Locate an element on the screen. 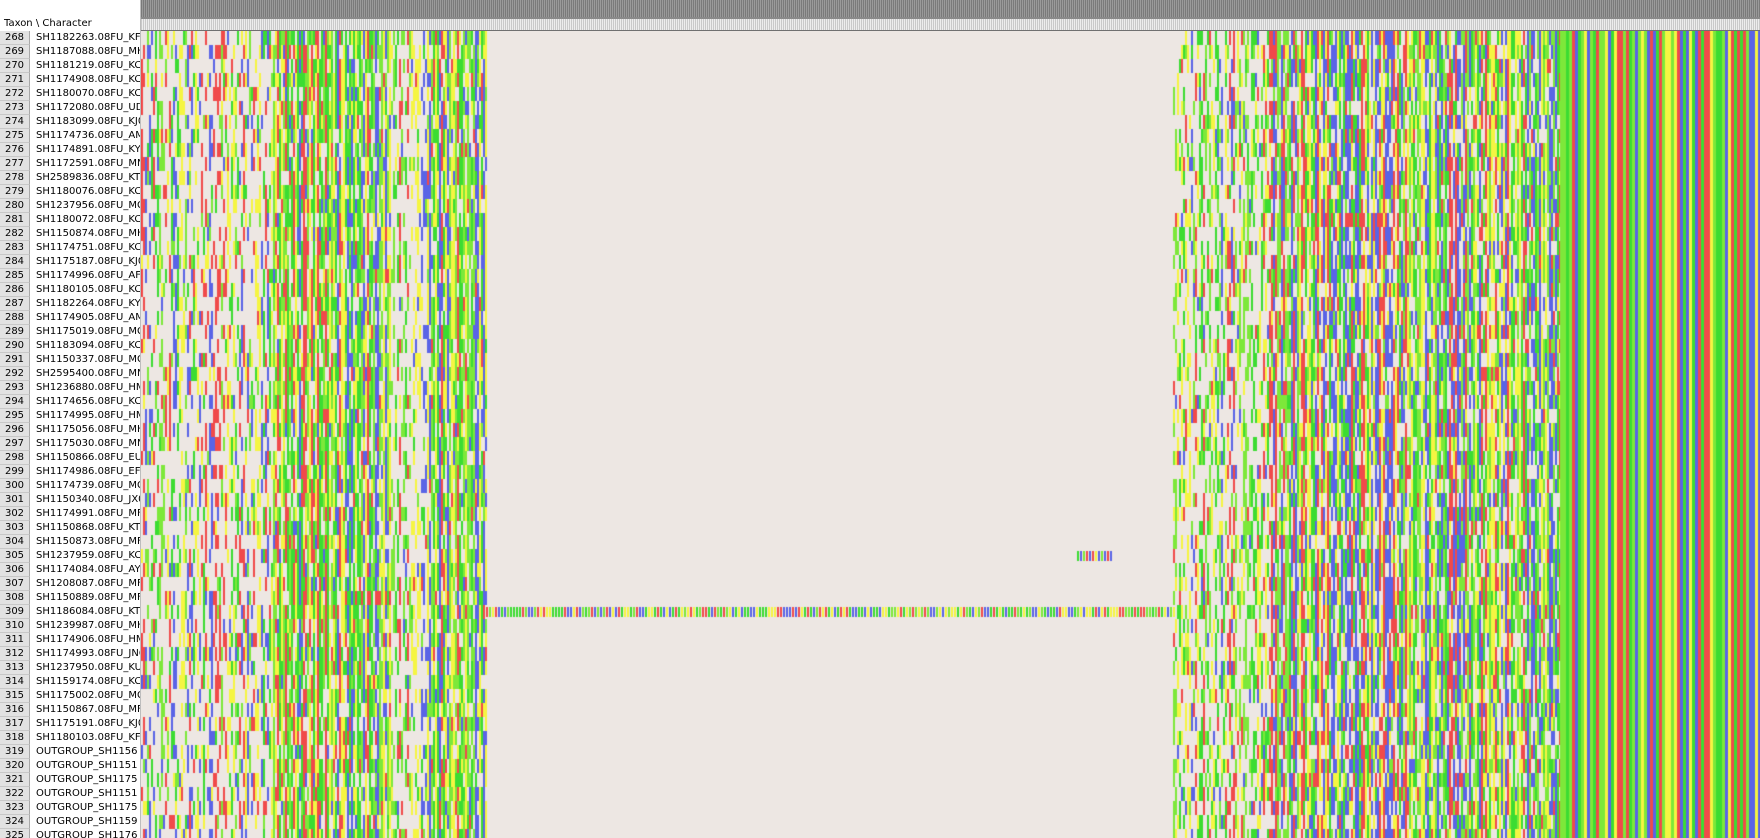 The image size is (1760, 838). taxon-row: 305 SH1237959.08FU_KC is located at coordinates (70, 556).